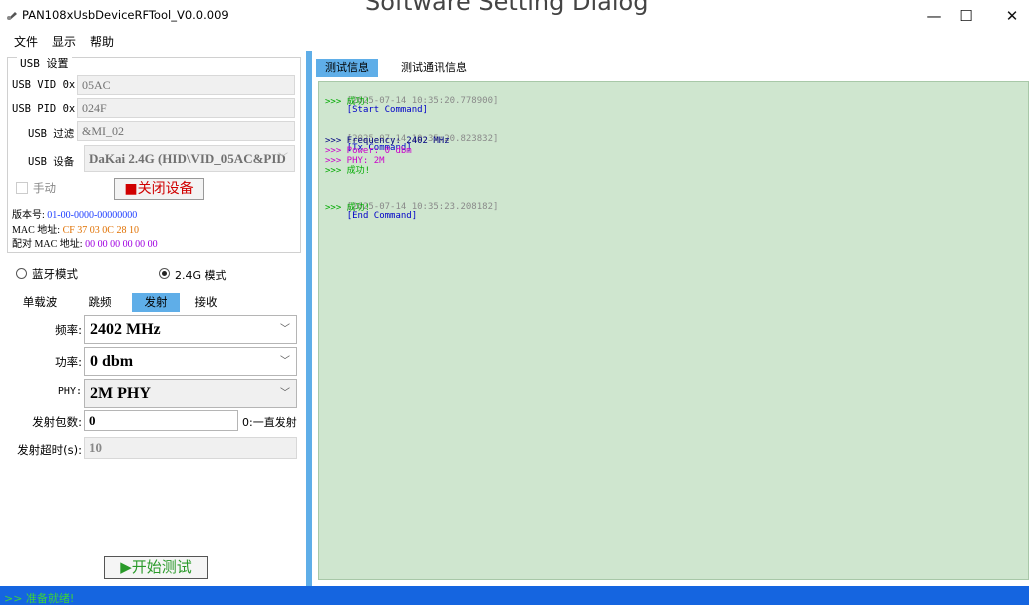  What do you see at coordinates (159, 189) in the screenshot?
I see `close-device-button: ■关闭设备` at bounding box center [159, 189].